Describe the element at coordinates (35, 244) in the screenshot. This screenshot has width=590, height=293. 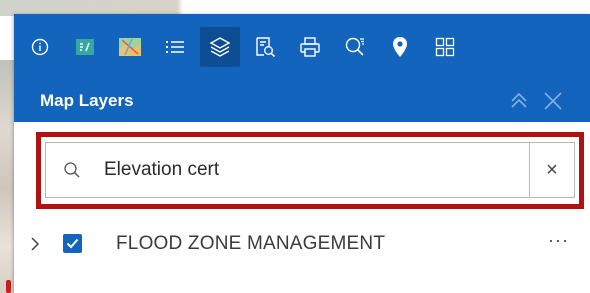
I see `chevron-right-icon` at that location.